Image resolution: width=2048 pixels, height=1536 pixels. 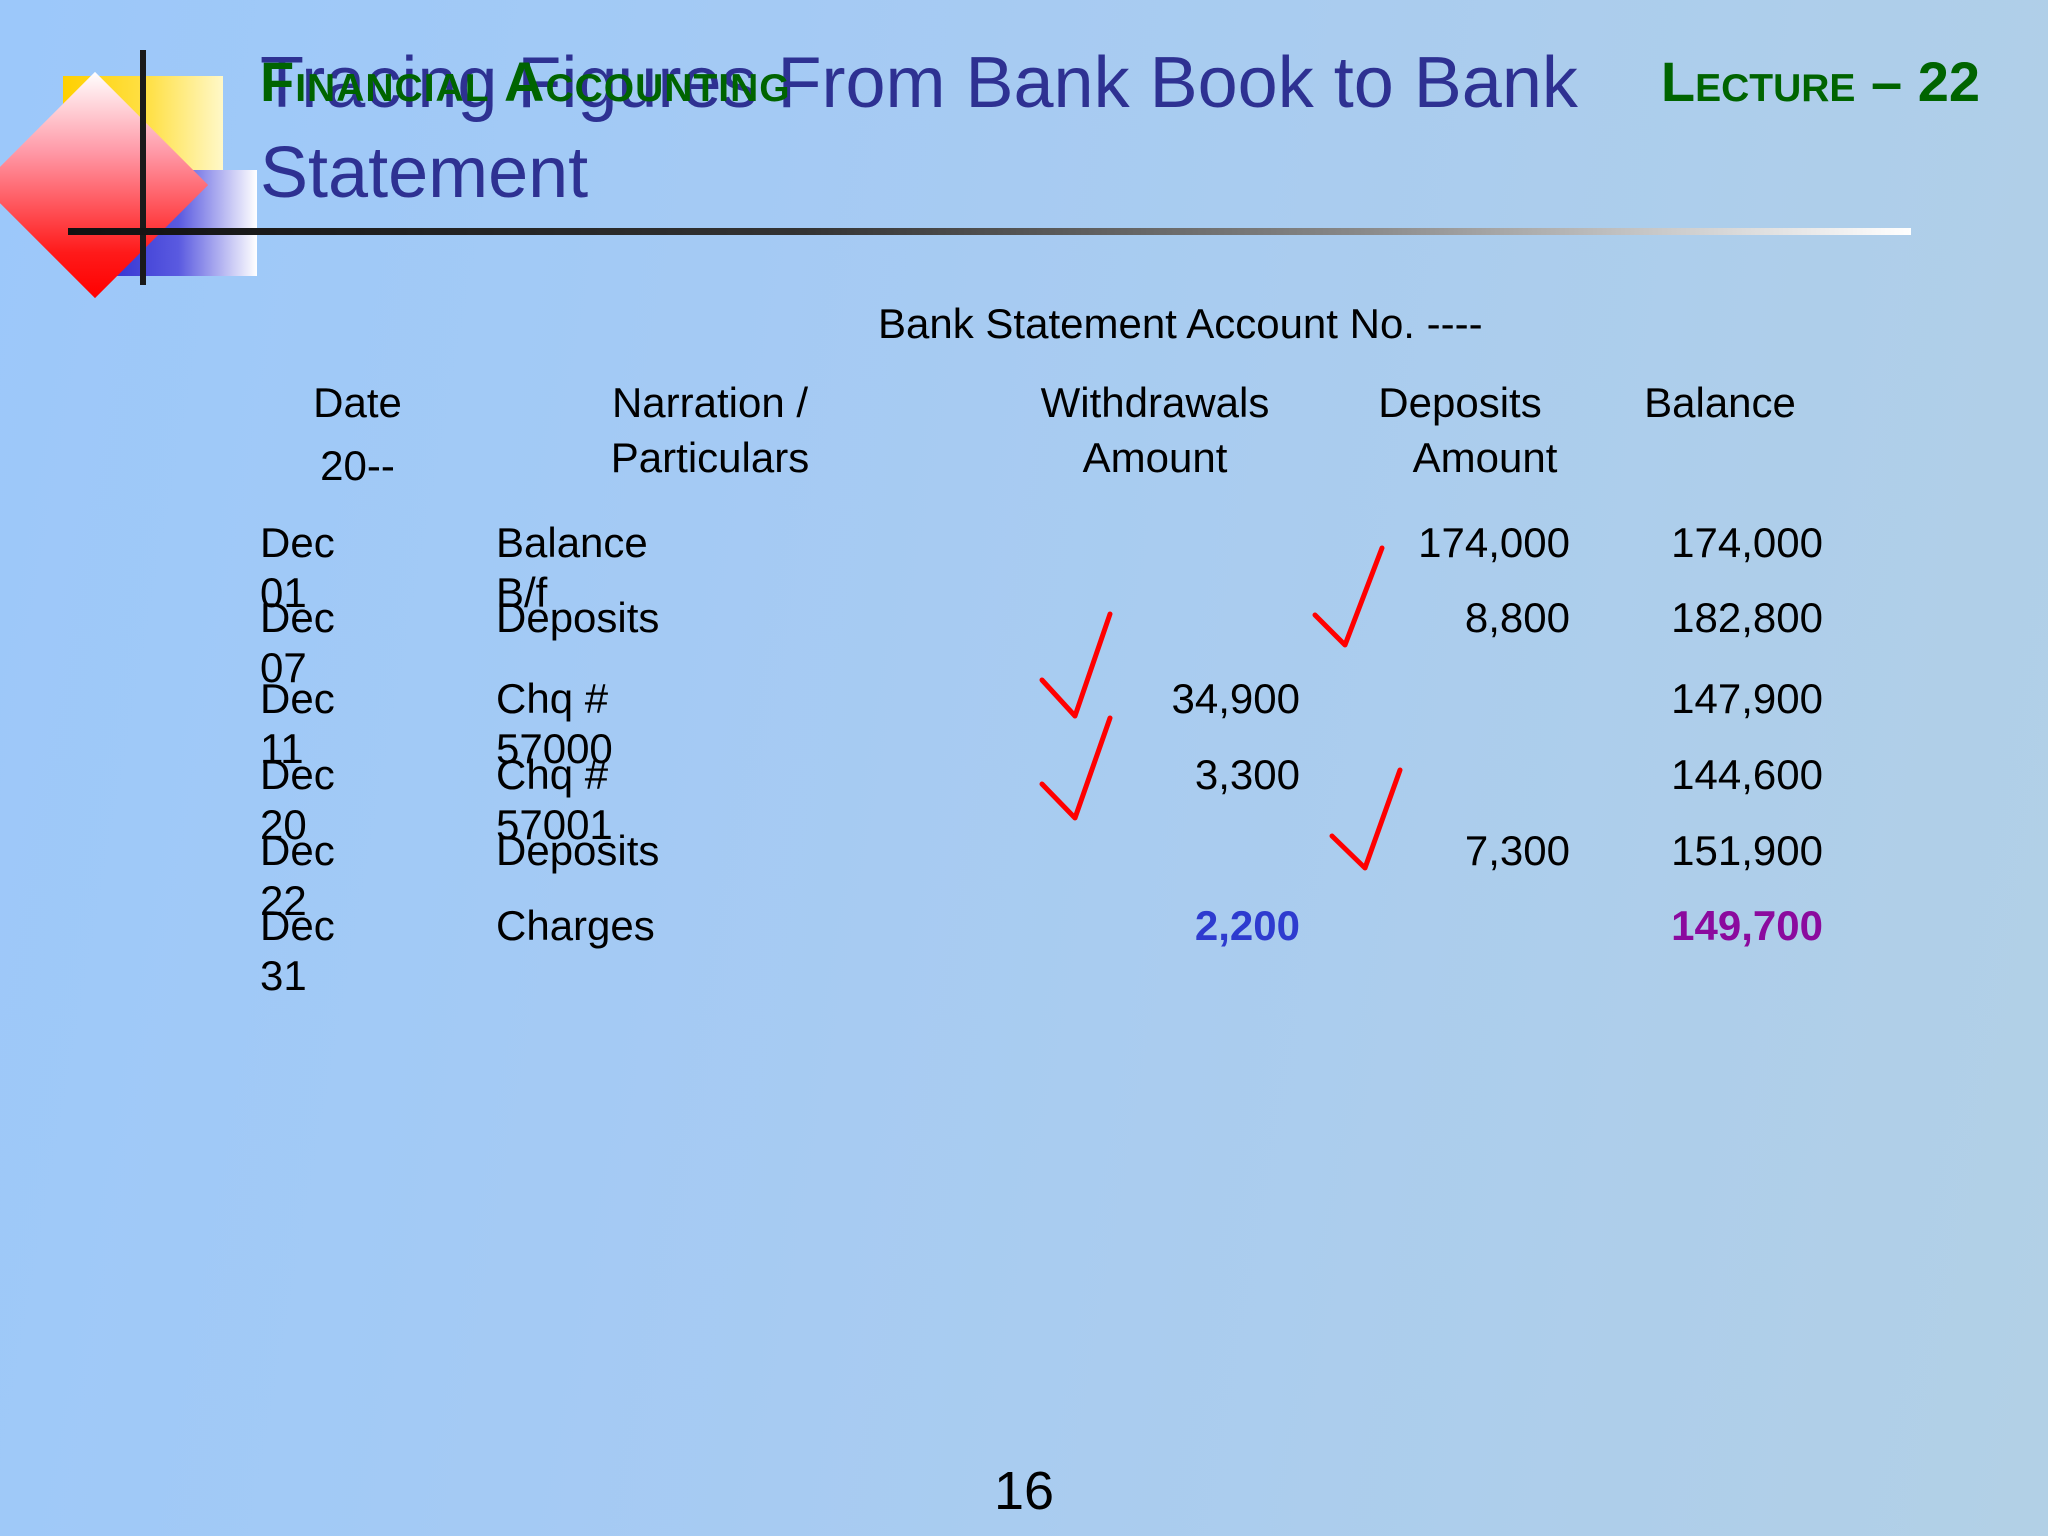 I want to click on row-1-balance: 174,000, so click(x=1747, y=542).